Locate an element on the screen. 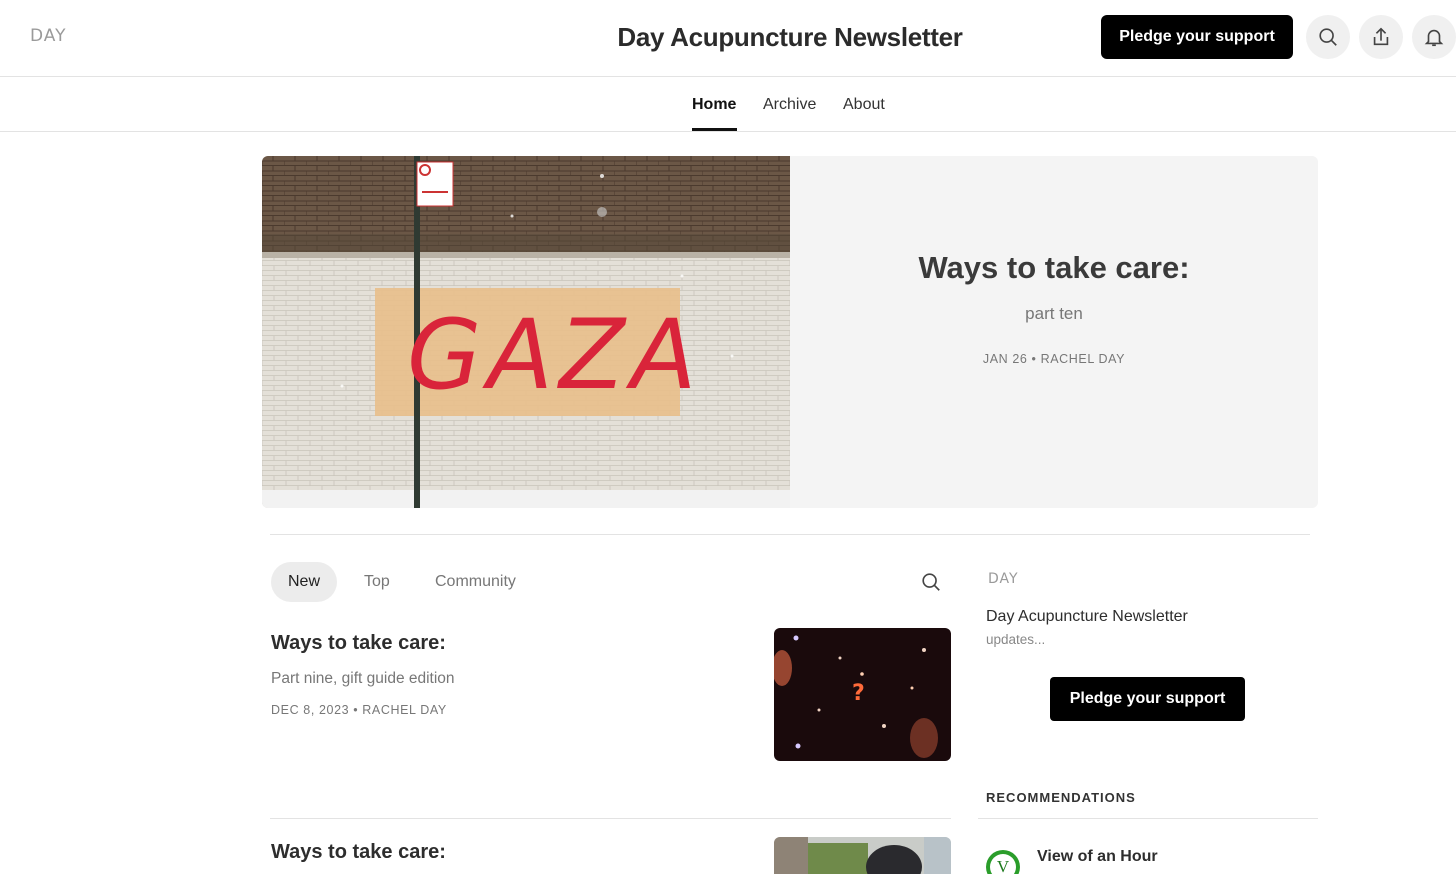 Image resolution: width=1456 pixels, height=874 pixels. featured-post-image: GAZA is located at coordinates (526, 332).